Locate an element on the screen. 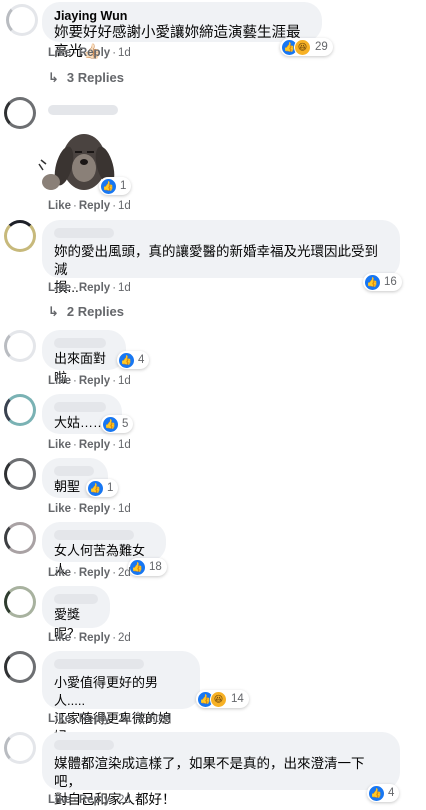  edited-label: Edited is located at coordinates (155, 719).